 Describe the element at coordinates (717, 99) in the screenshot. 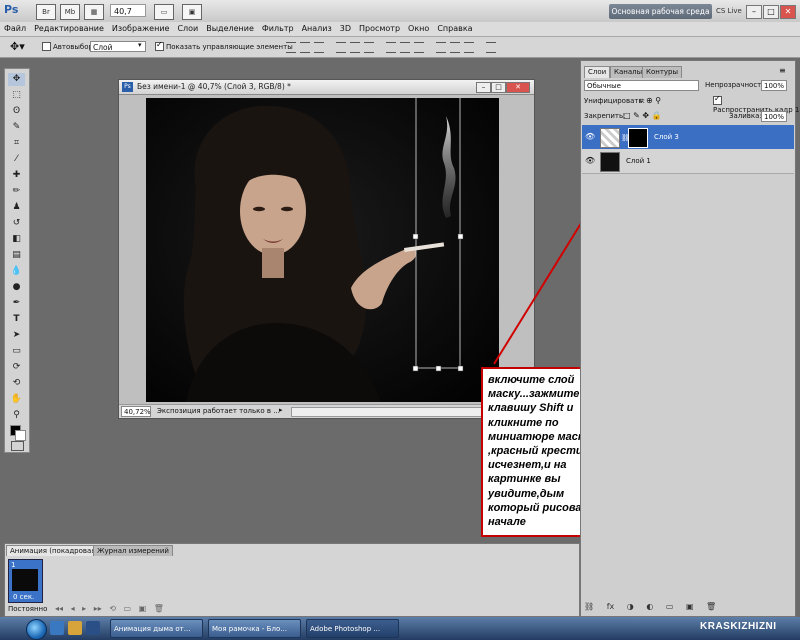

I see `propagate-checkbox` at that location.